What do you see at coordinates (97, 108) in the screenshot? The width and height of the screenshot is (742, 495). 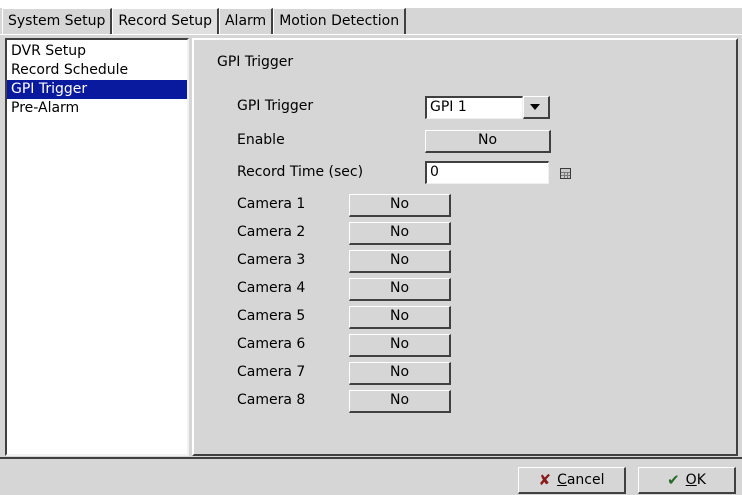 I see `list-item-pre-alarm: Pre-Alarm` at bounding box center [97, 108].